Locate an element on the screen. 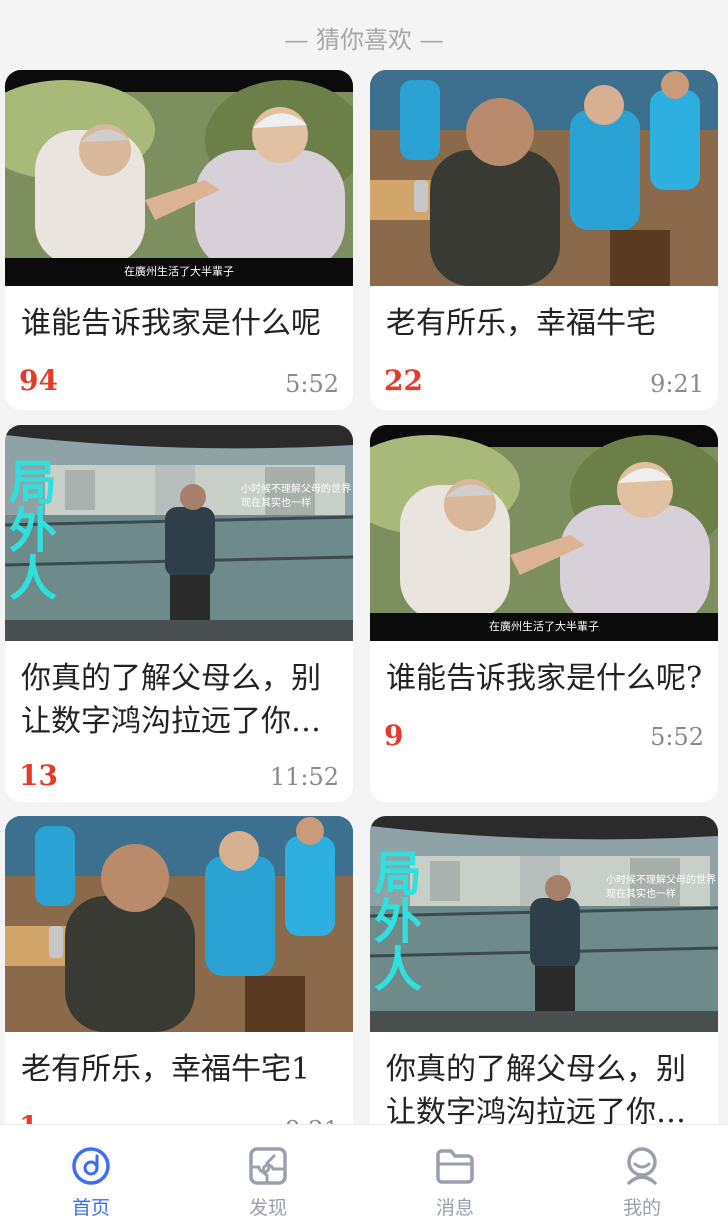  tab-label: 我的 is located at coordinates (641, 1208).